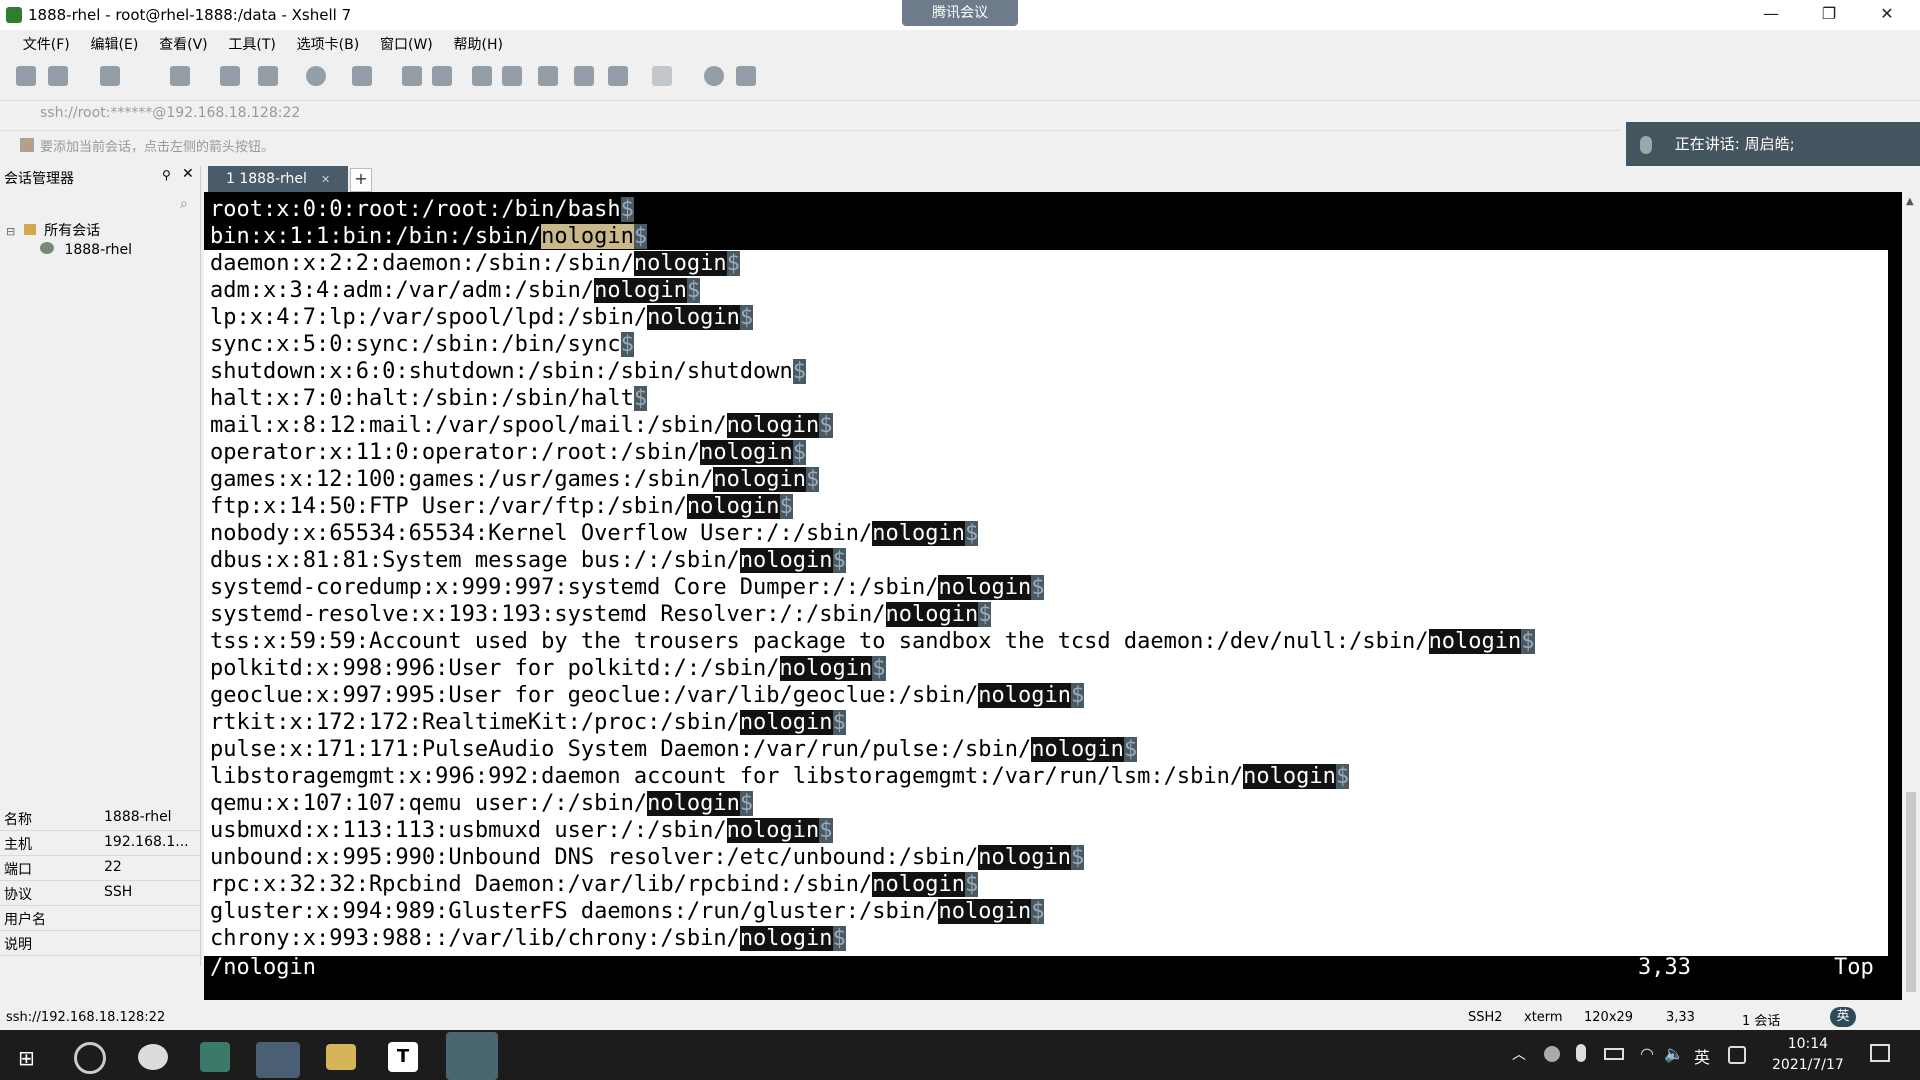  Describe the element at coordinates (1771, 15) in the screenshot. I see `minimize-button: —` at that location.